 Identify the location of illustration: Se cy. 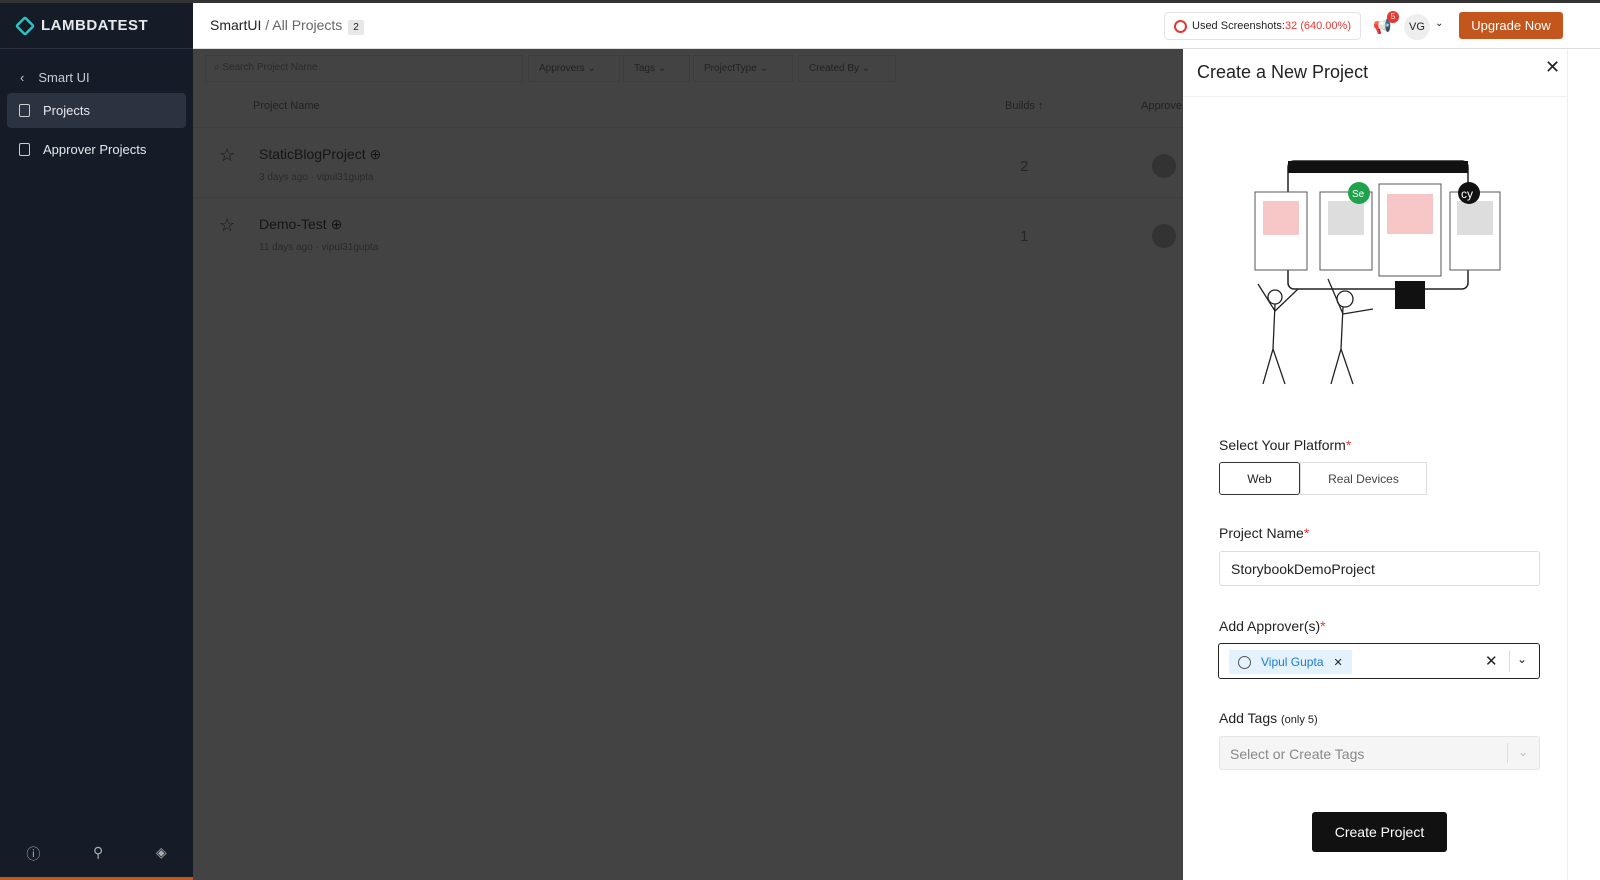
(1377, 272).